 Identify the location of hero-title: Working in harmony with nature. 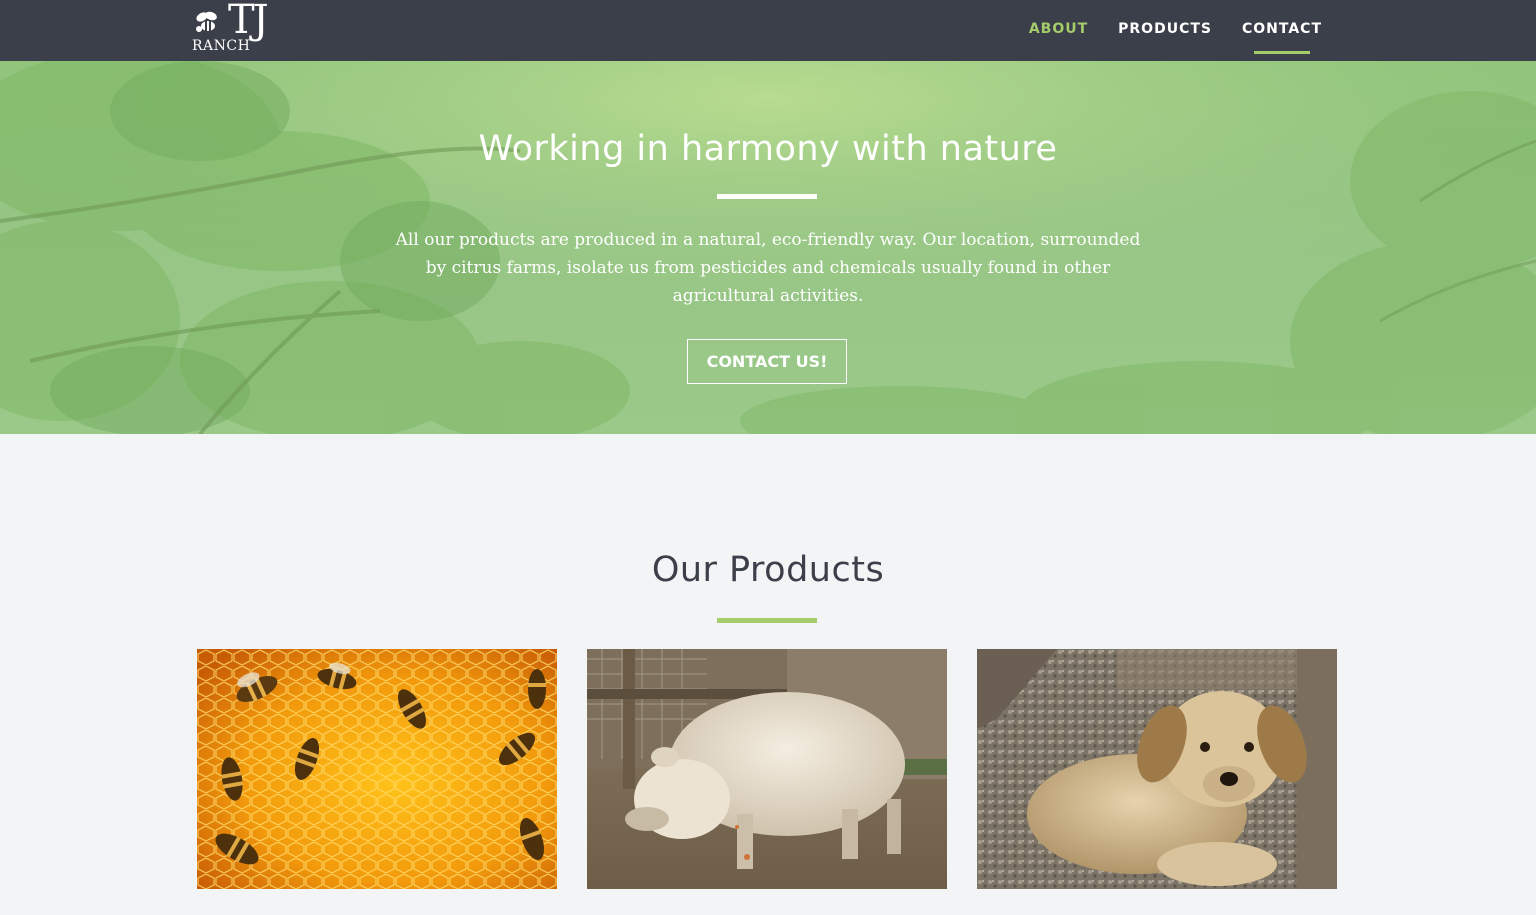
(768, 149).